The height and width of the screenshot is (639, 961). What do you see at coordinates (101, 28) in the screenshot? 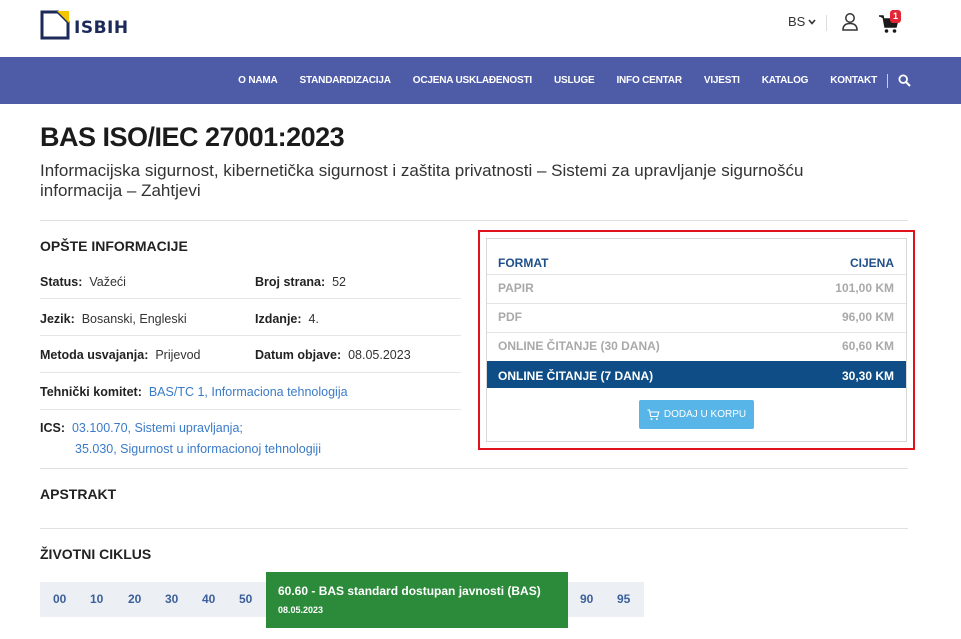
I see `logo-text: ISBIH` at bounding box center [101, 28].